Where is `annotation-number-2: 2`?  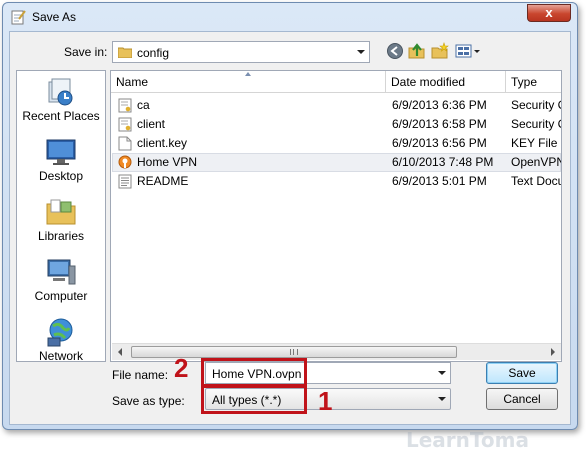 annotation-number-2: 2 is located at coordinates (181, 368).